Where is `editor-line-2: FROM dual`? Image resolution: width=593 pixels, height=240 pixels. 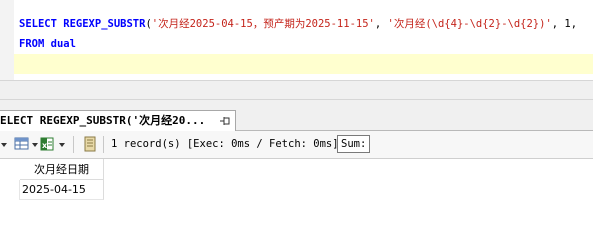 editor-line-2: FROM dual is located at coordinates (47, 44).